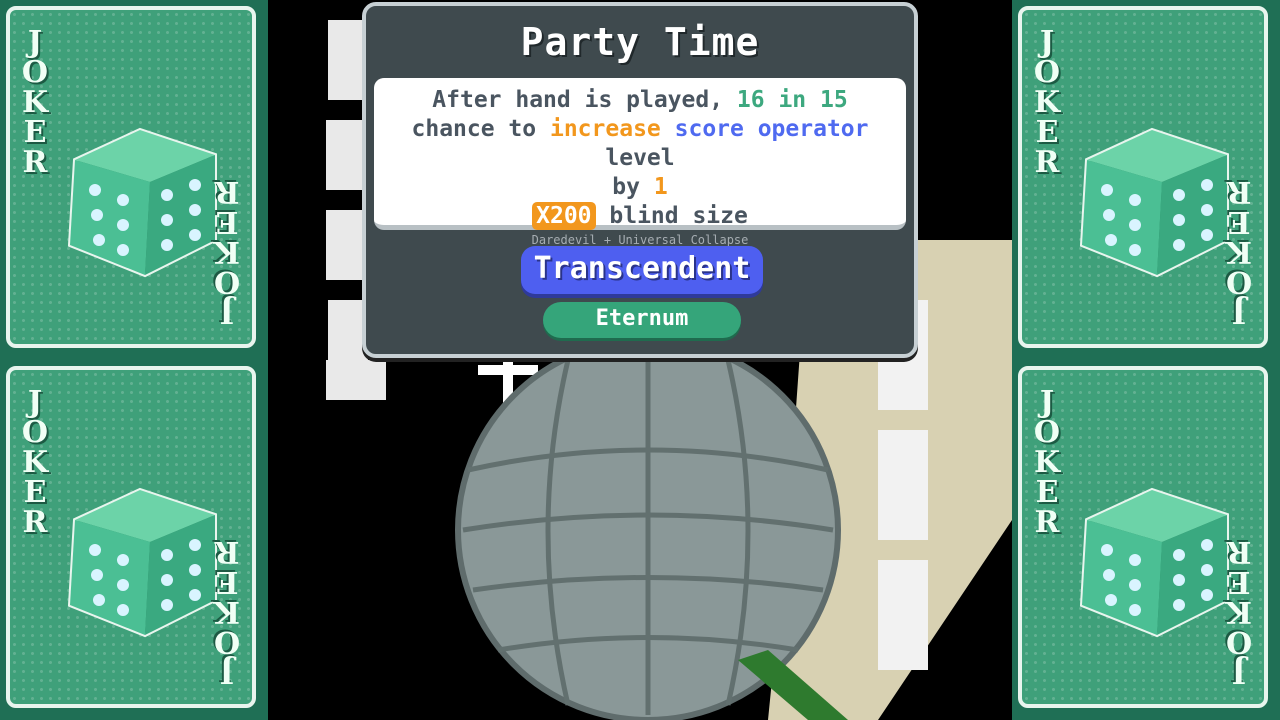  Describe the element at coordinates (584, 100) in the screenshot. I see `desc-text: After hand is played,` at that location.